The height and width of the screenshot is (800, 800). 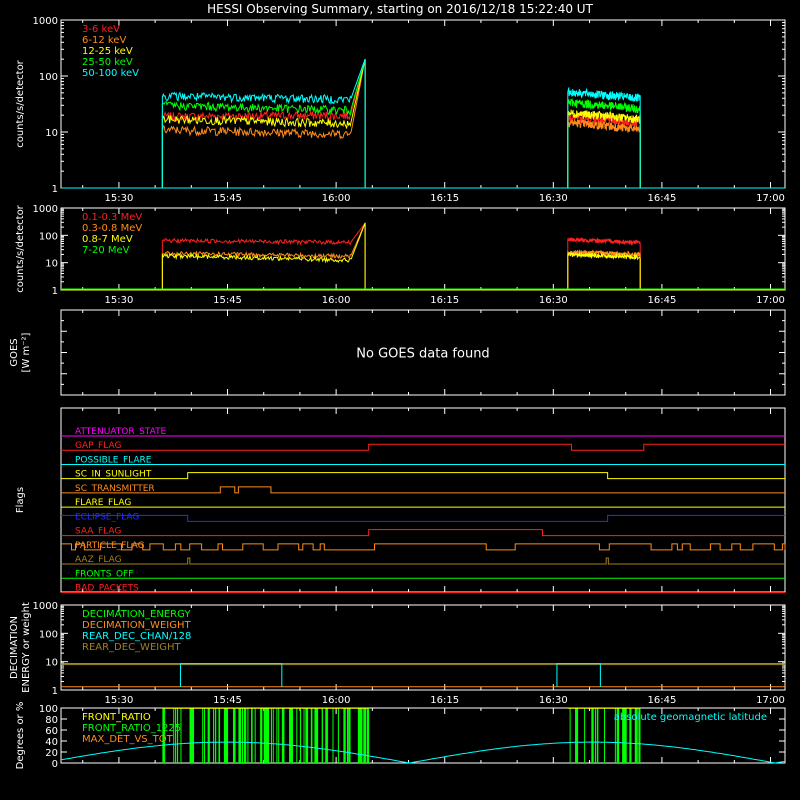 I want to click on geomagnetic-latitude-curve, so click(x=423, y=752).